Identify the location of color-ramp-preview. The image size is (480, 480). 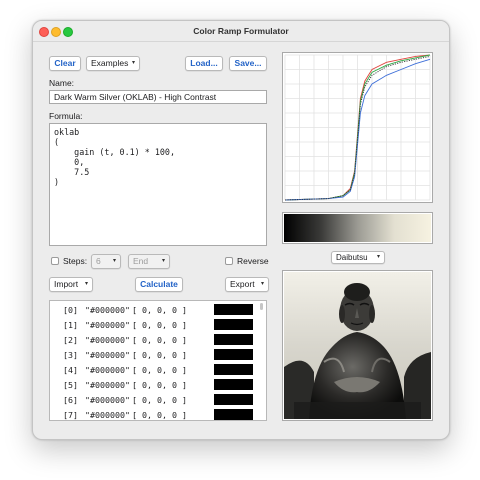
(357, 228).